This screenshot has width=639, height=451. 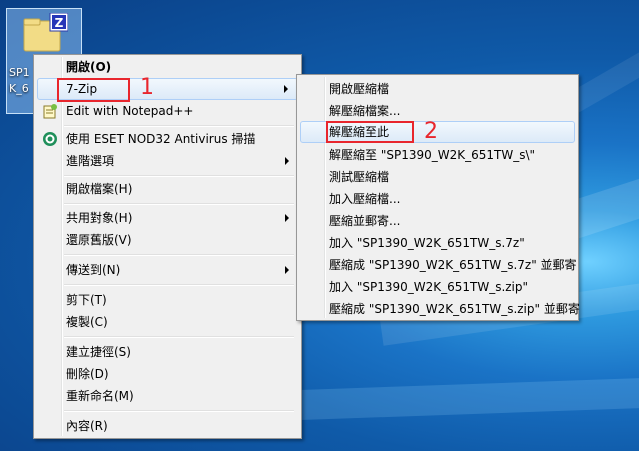 What do you see at coordinates (99, 189) in the screenshot?
I see `menu-item-label: 開啟檔案(H)` at bounding box center [99, 189].